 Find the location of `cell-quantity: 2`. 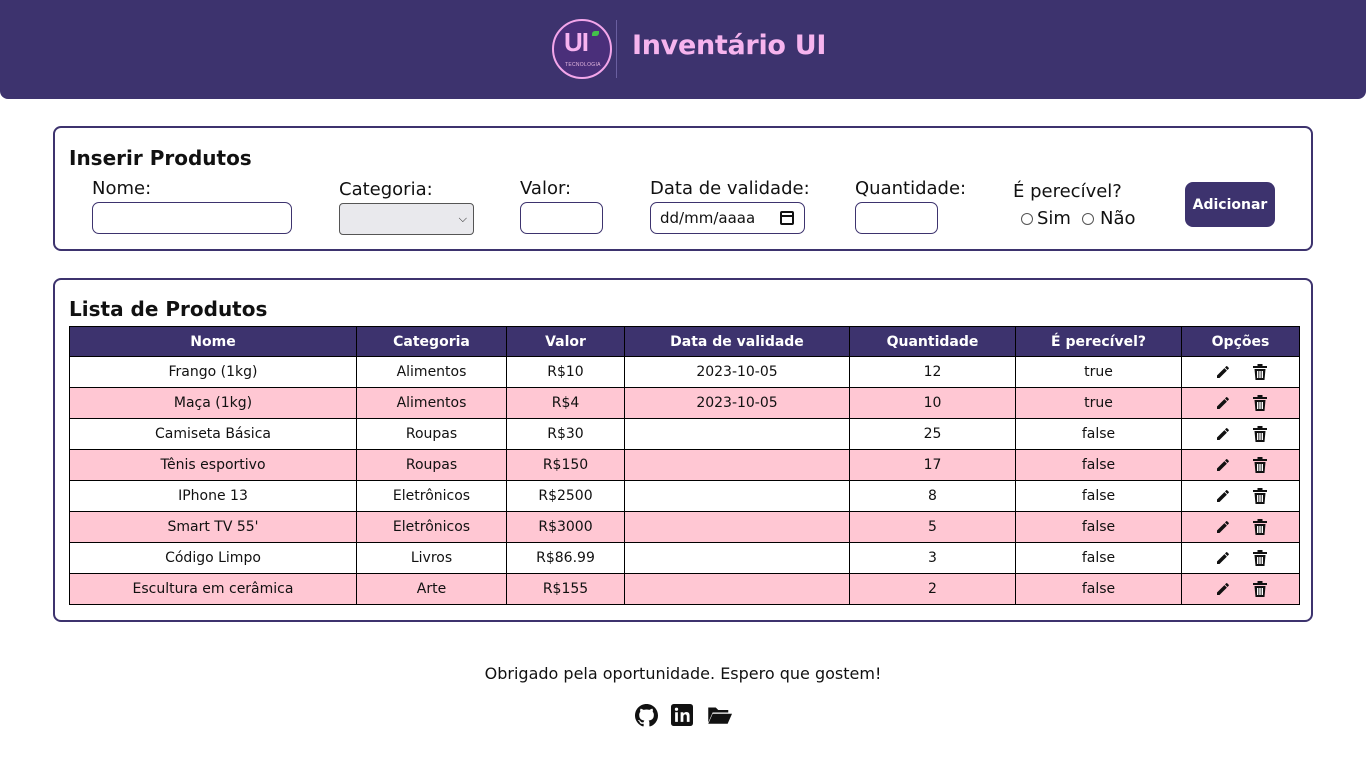

cell-quantity: 2 is located at coordinates (932, 589).